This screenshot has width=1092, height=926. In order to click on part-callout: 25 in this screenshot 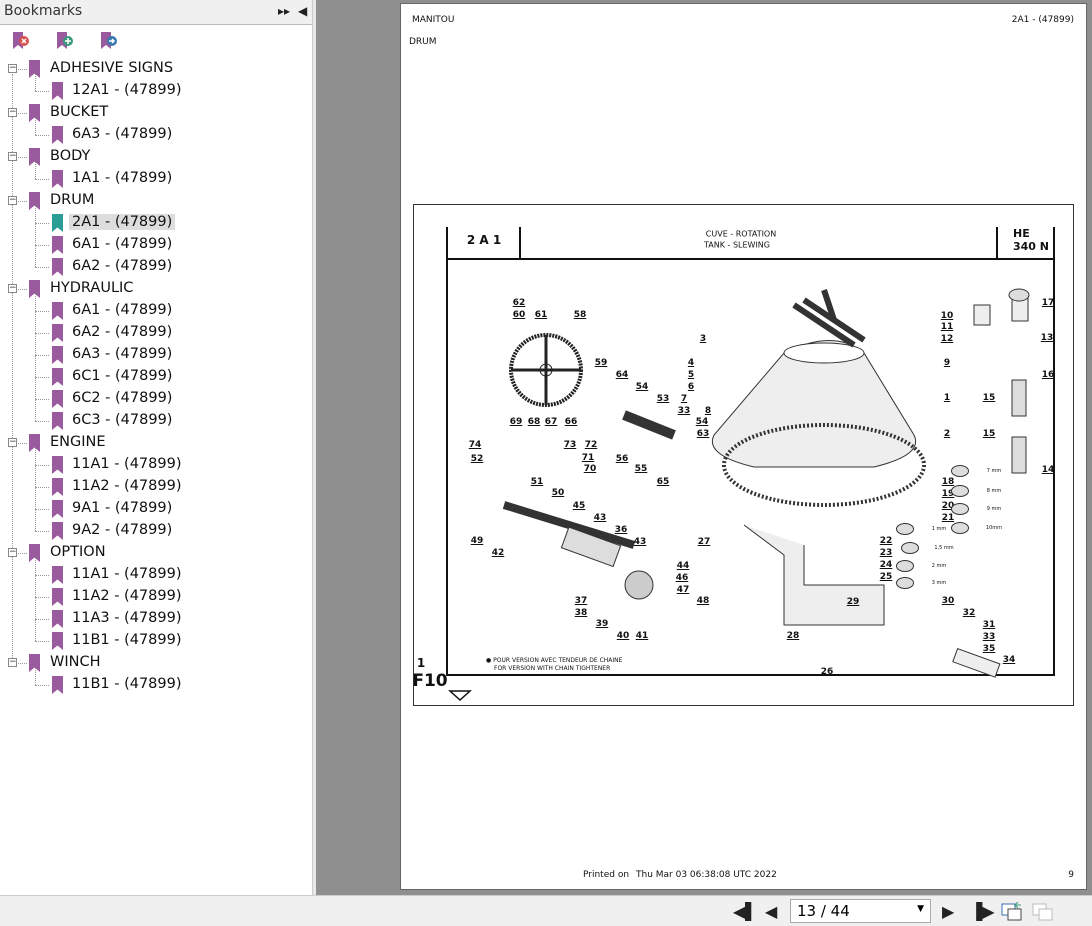, I will do `click(886, 577)`.